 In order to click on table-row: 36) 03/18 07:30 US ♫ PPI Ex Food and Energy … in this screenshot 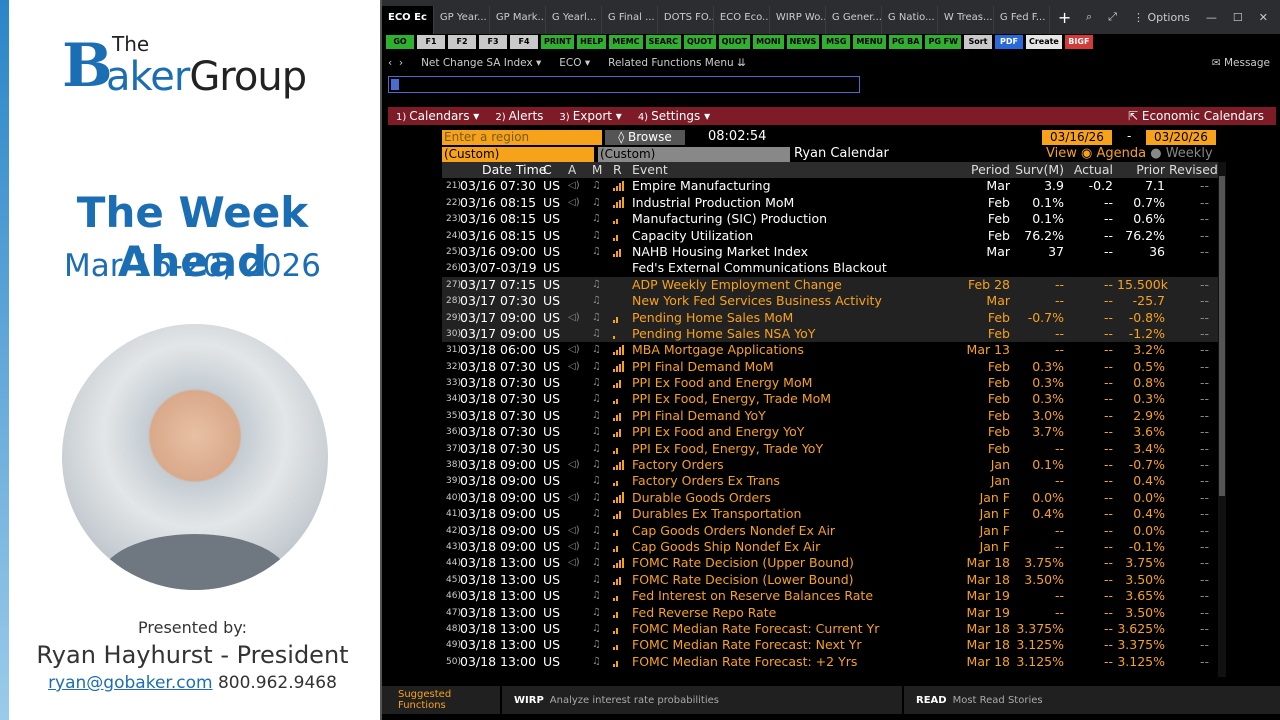, I will do `click(832, 432)`.